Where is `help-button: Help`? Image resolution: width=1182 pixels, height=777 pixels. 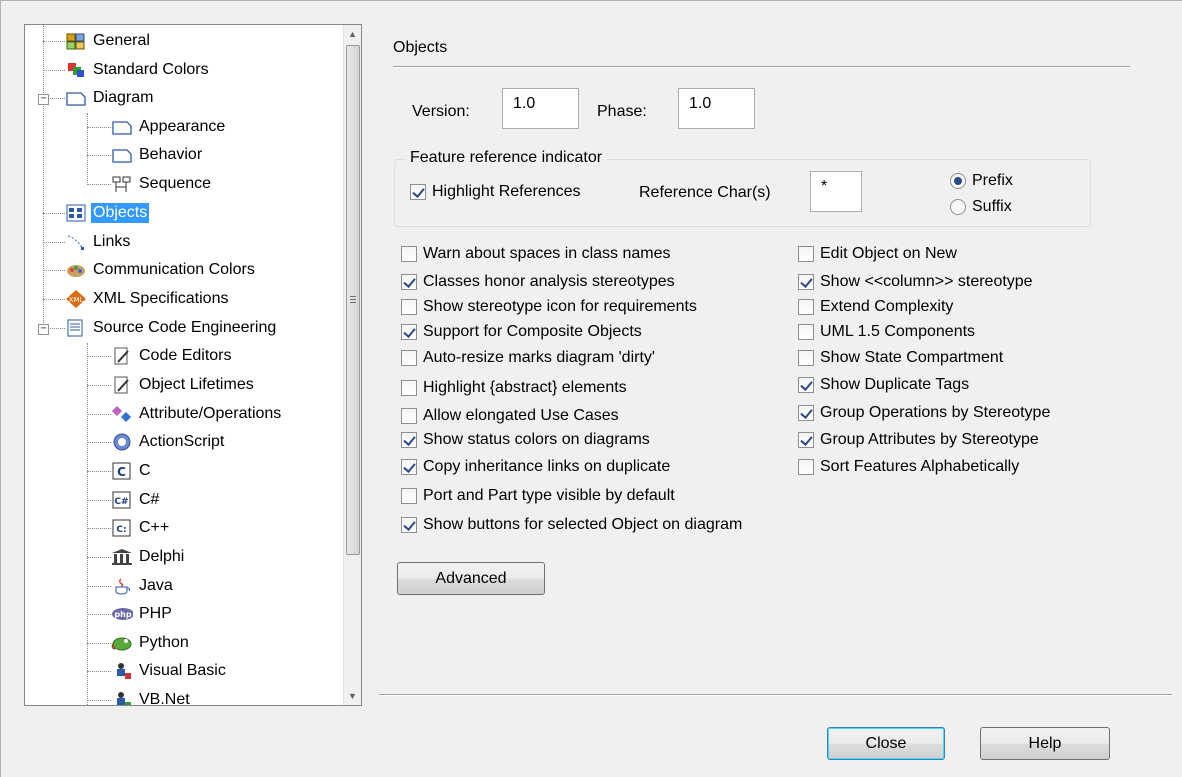
help-button: Help is located at coordinates (1045, 743).